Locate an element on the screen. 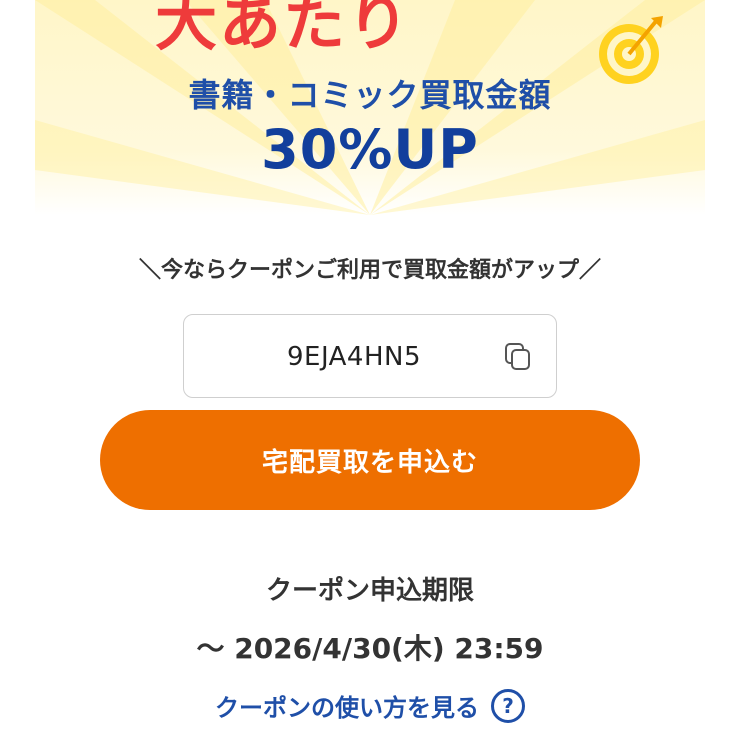 Image resolution: width=740 pixels, height=740 pixels. coupon-code-field: 9EJA4HN5 is located at coordinates (370, 356).